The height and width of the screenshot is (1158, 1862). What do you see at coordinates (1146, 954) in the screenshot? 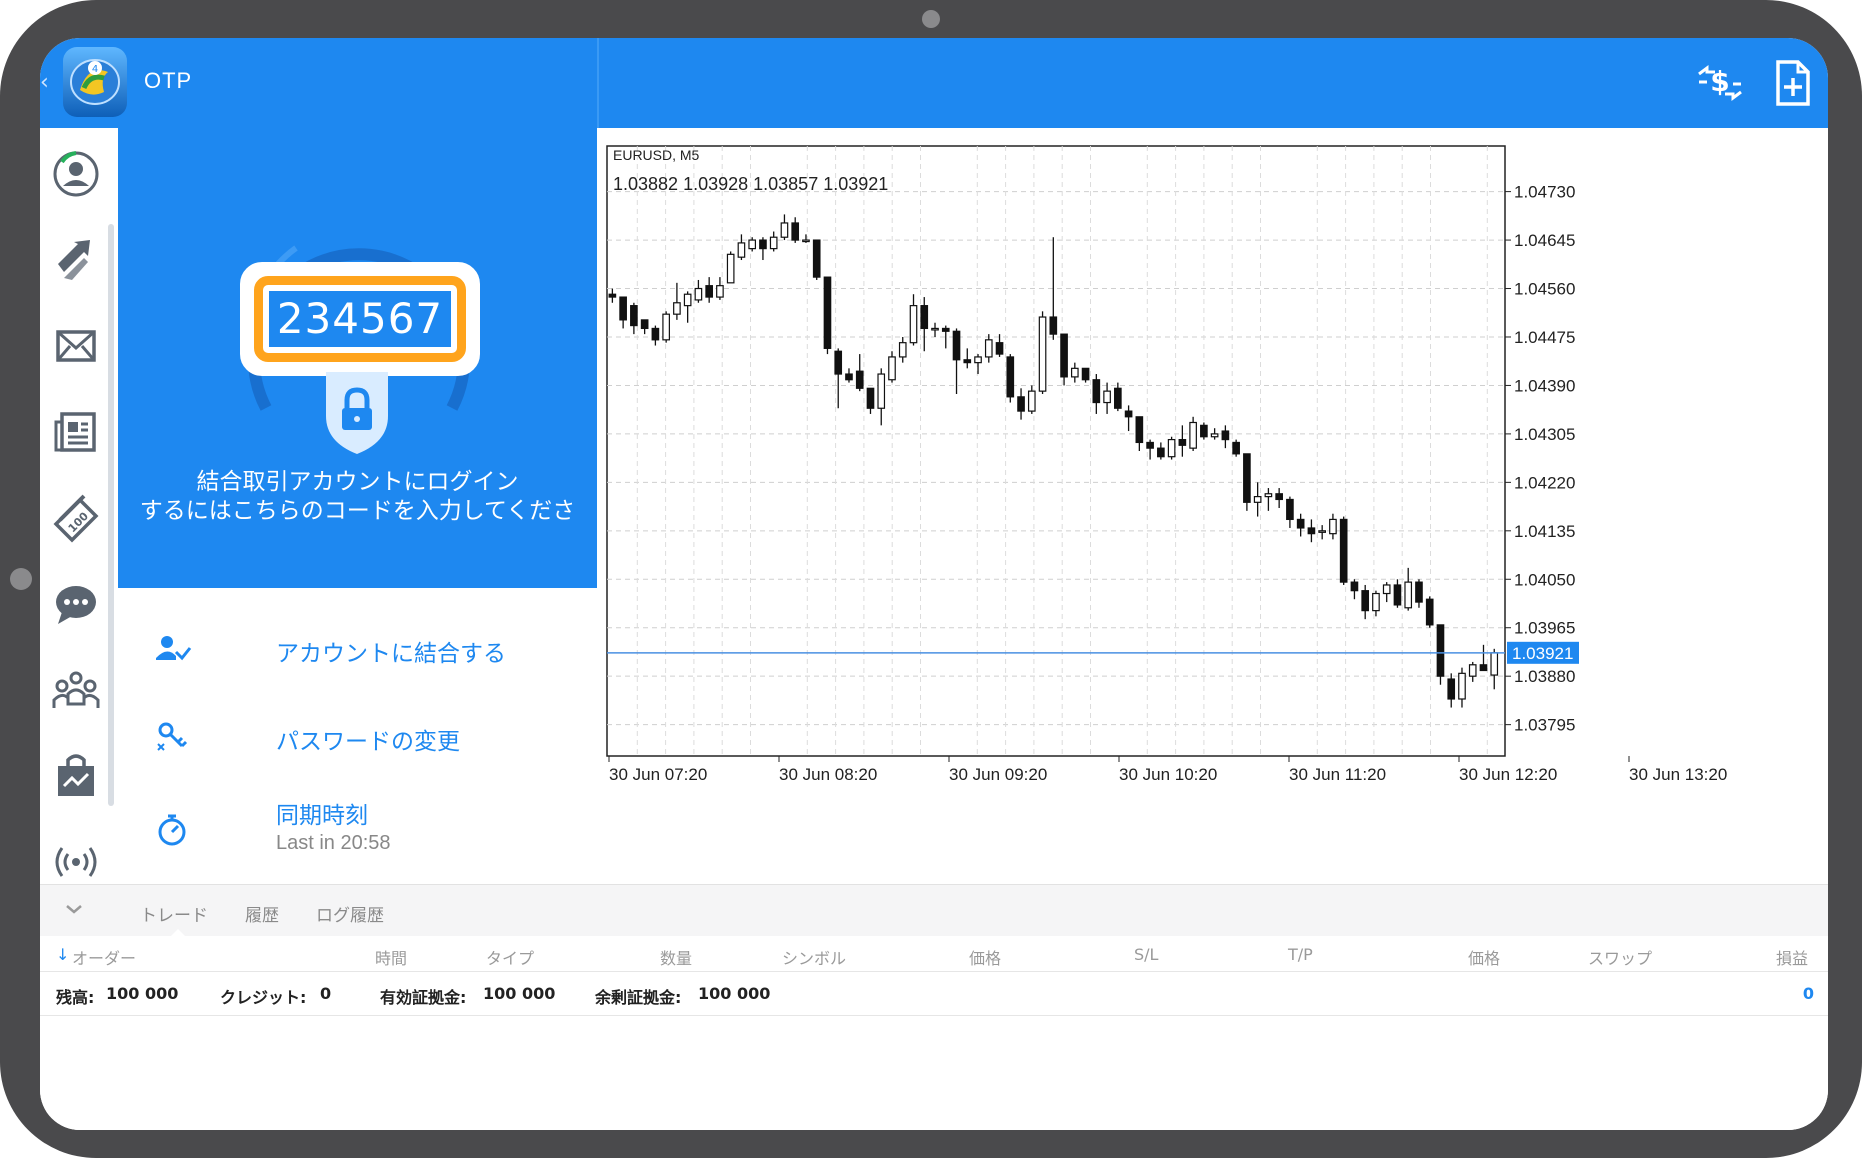
I see `col-sl: S/L` at bounding box center [1146, 954].